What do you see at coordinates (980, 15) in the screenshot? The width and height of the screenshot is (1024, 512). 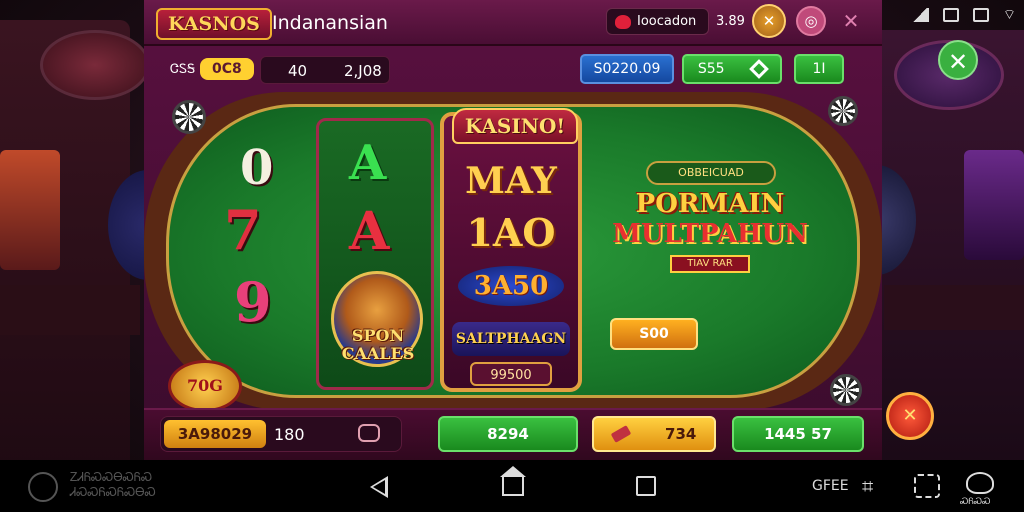 I see `notification-icon` at bounding box center [980, 15].